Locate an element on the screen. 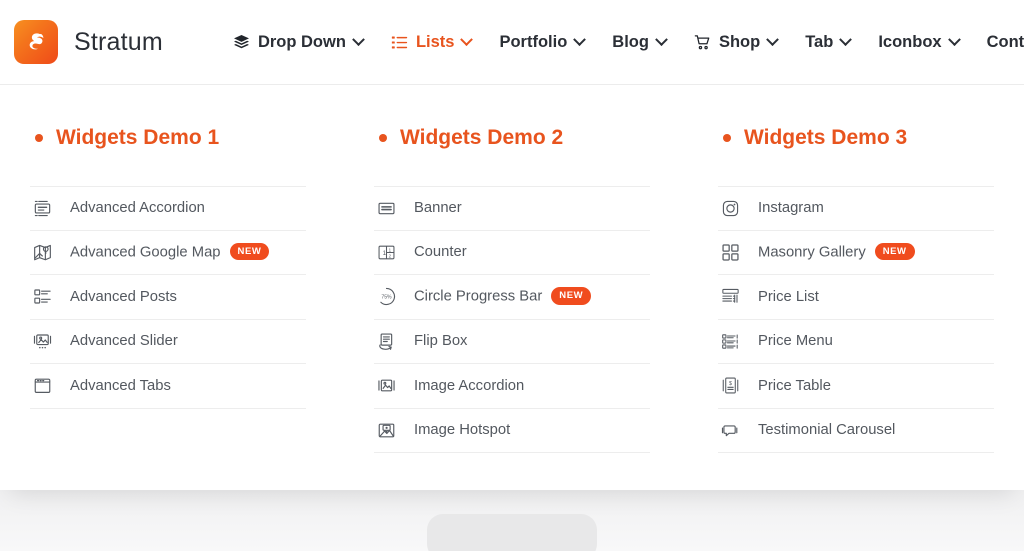  nav-label: Shop is located at coordinates (739, 41).